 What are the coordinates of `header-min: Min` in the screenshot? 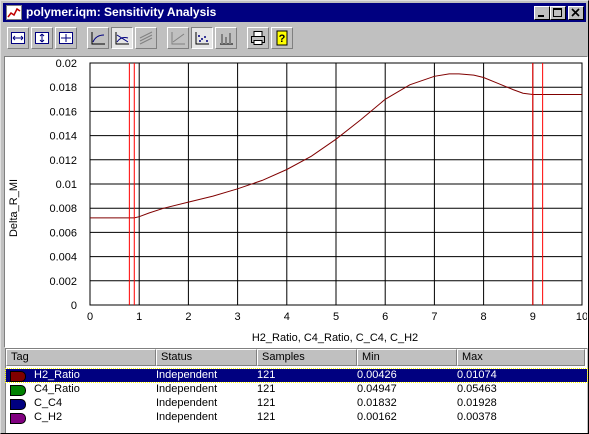 It's located at (407, 357).